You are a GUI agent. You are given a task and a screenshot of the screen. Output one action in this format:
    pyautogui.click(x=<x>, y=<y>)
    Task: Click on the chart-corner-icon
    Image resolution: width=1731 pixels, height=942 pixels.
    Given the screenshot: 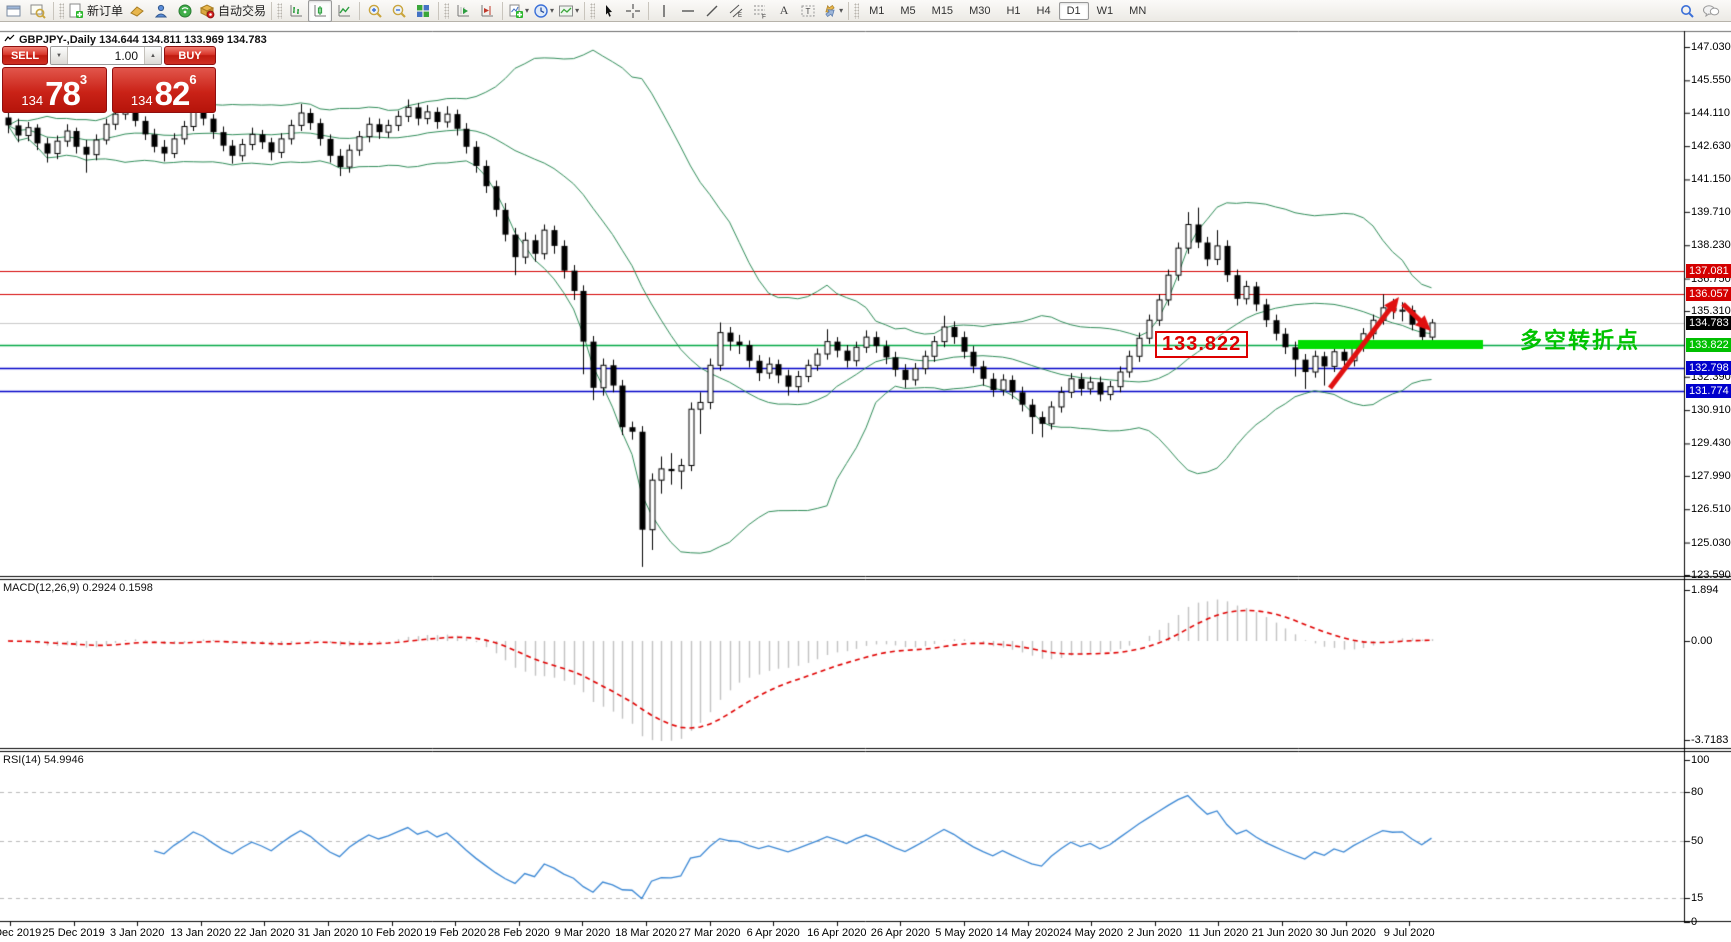 What is the action you would take?
    pyautogui.click(x=9, y=40)
    